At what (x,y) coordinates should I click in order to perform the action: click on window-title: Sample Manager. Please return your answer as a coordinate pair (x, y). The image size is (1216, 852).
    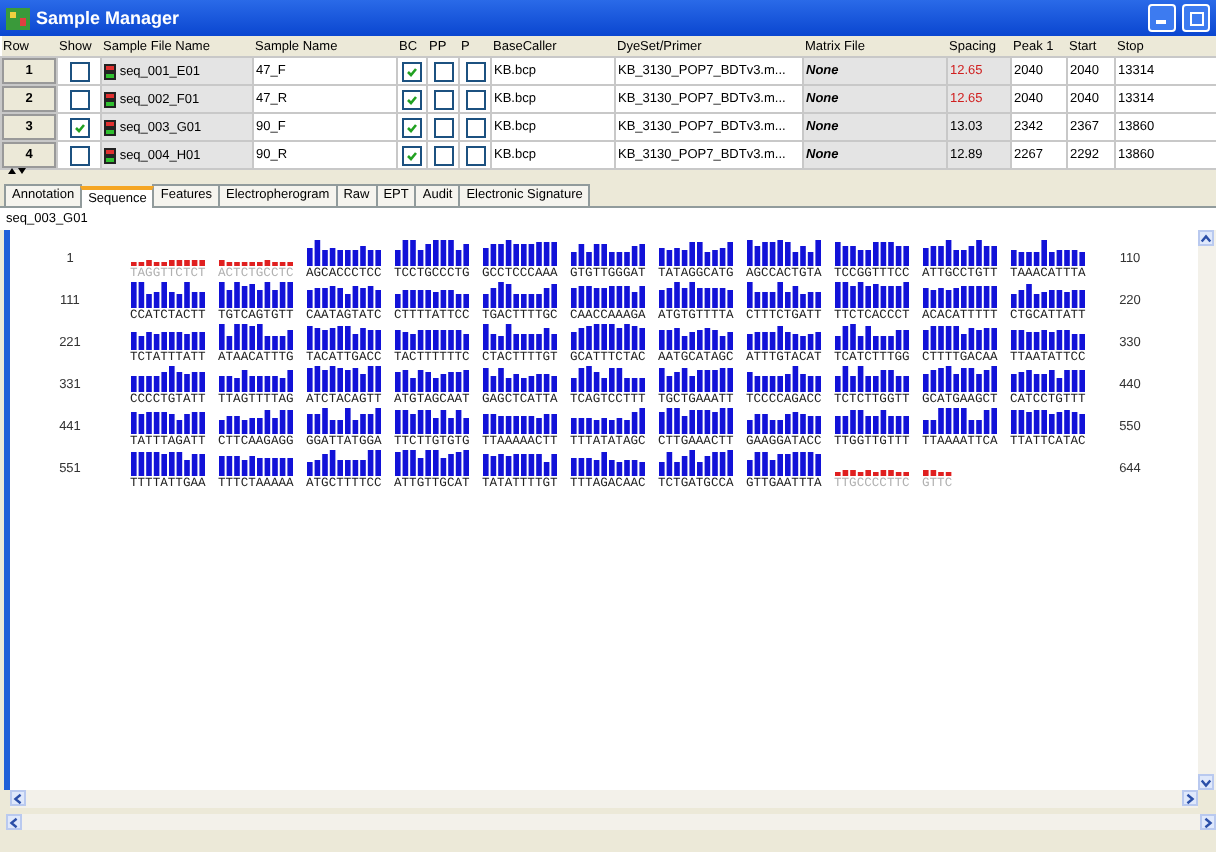
    Looking at the image, I should click on (108, 18).